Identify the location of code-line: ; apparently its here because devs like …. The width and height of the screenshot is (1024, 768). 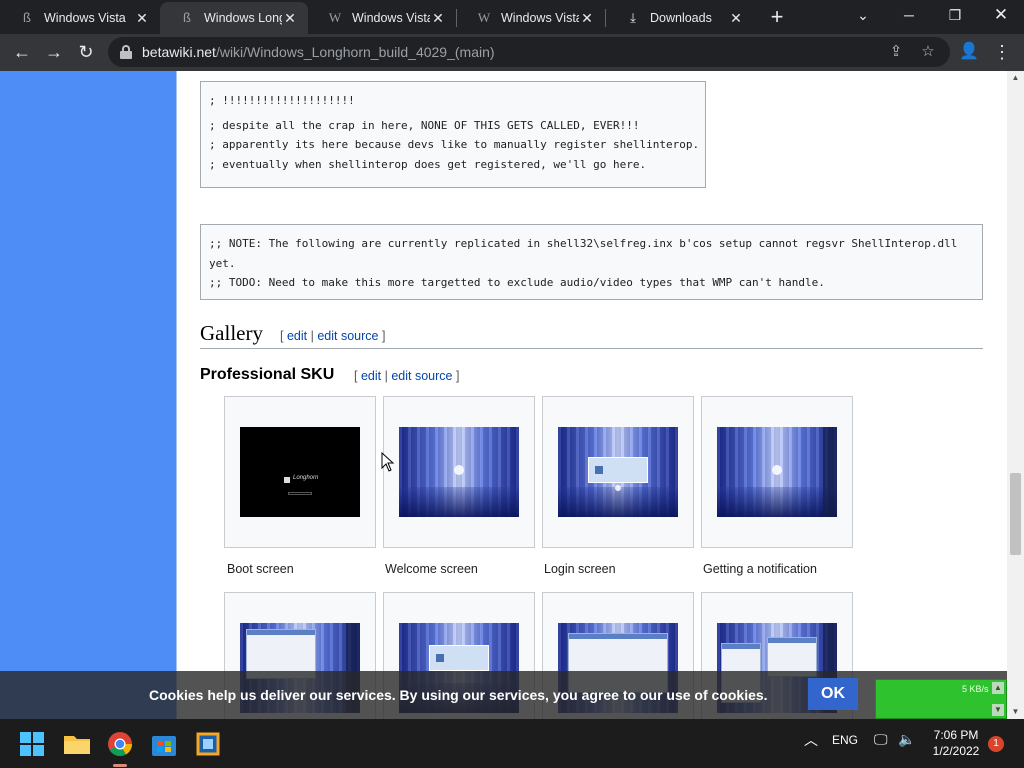
(454, 144).